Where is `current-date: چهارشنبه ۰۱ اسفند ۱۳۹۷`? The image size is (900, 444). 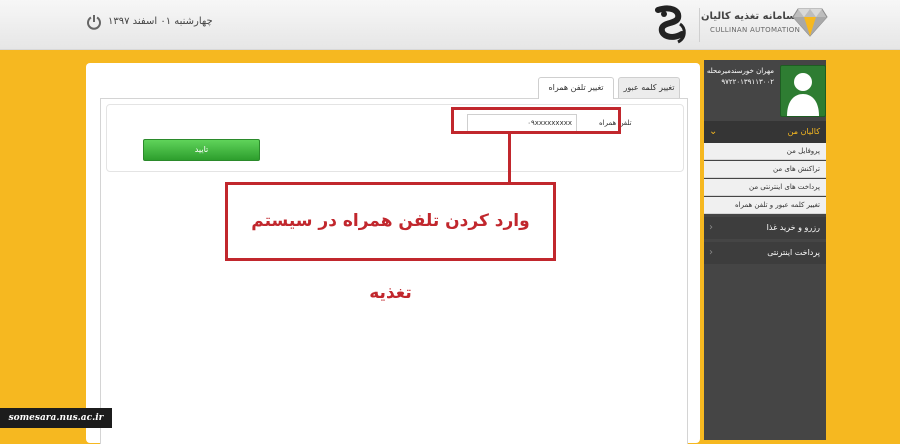 current-date: چهارشنبه ۰۱ اسفند ۱۳۹۷ is located at coordinates (160, 21).